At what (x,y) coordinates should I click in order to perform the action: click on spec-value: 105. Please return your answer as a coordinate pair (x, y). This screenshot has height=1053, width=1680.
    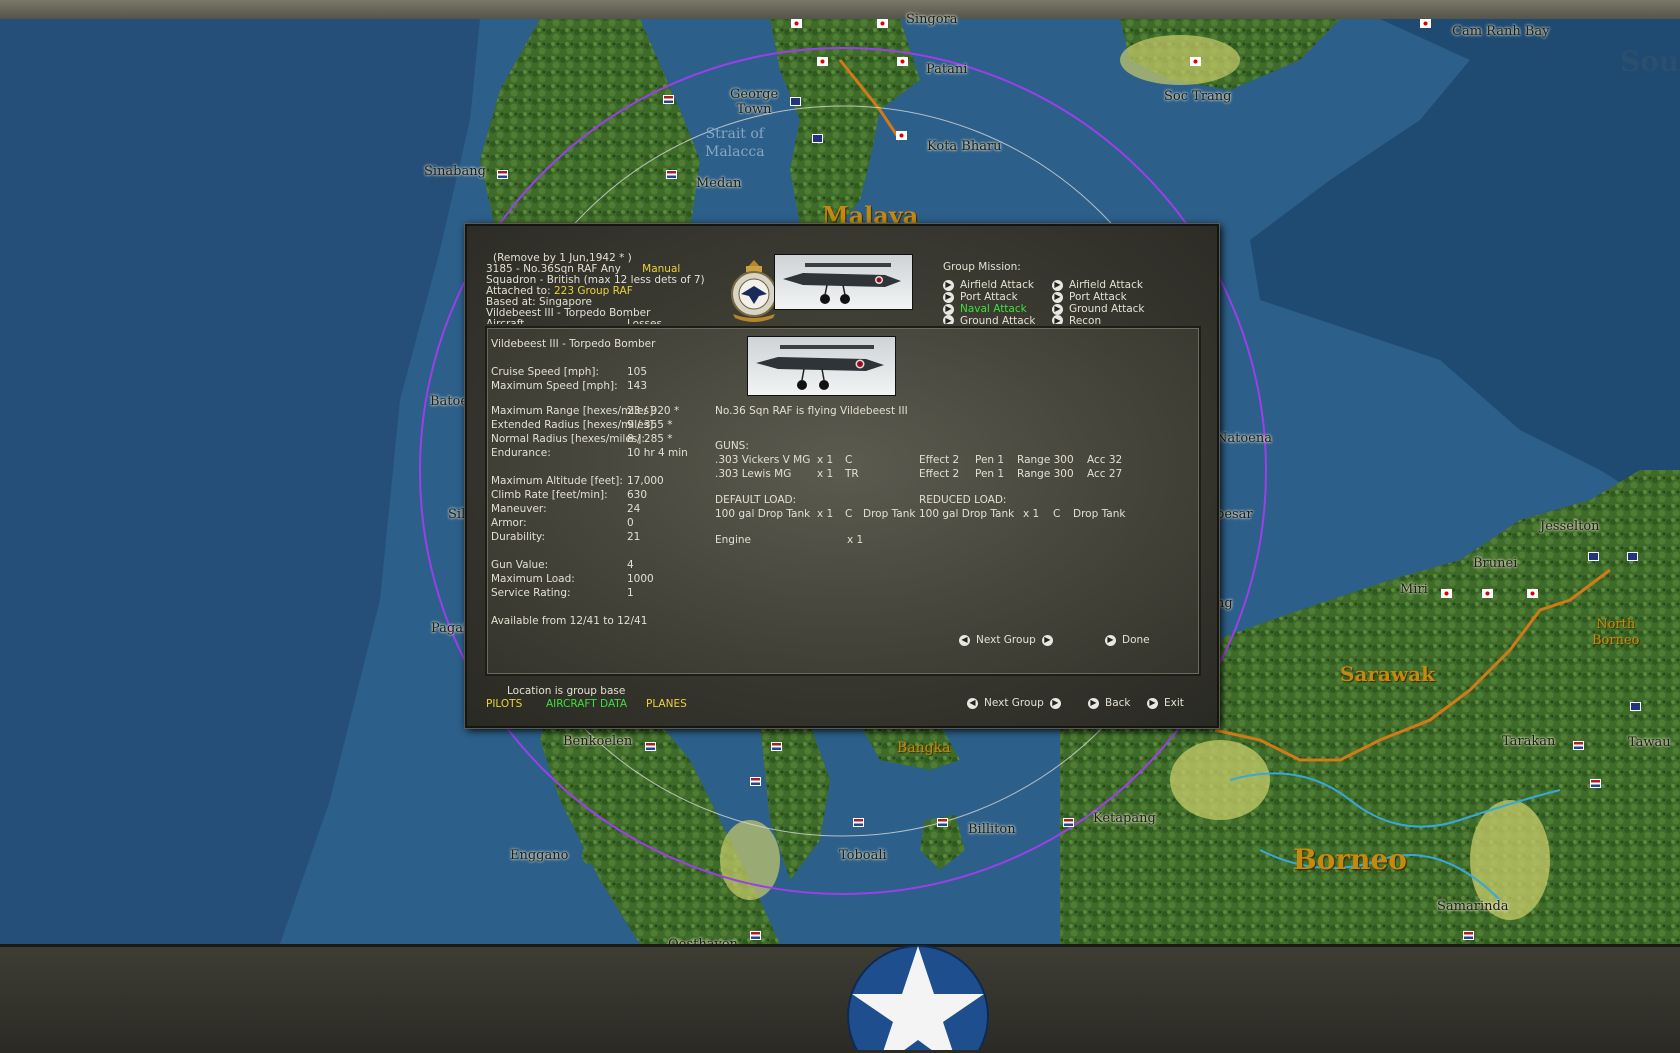
    Looking at the image, I should click on (637, 372).